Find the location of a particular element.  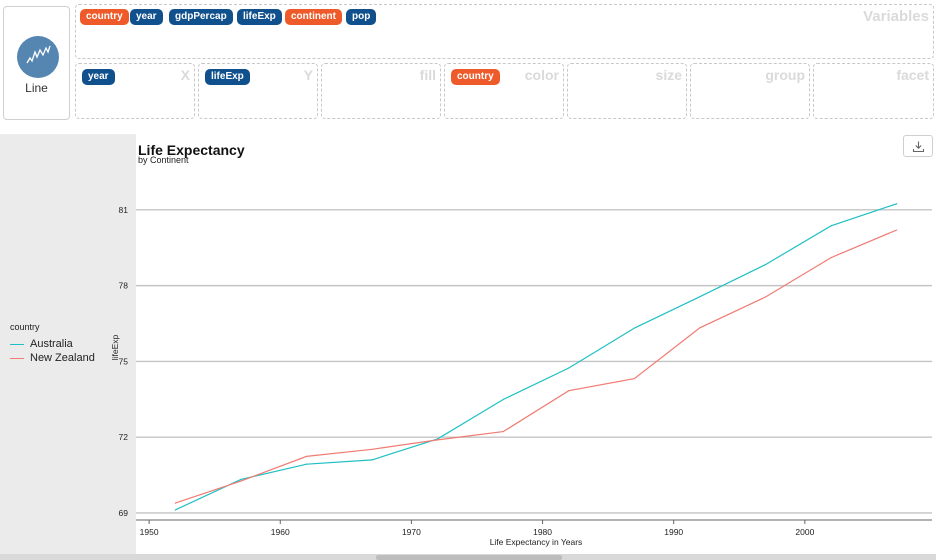

y-tick-label: 72 is located at coordinates (124, 437).